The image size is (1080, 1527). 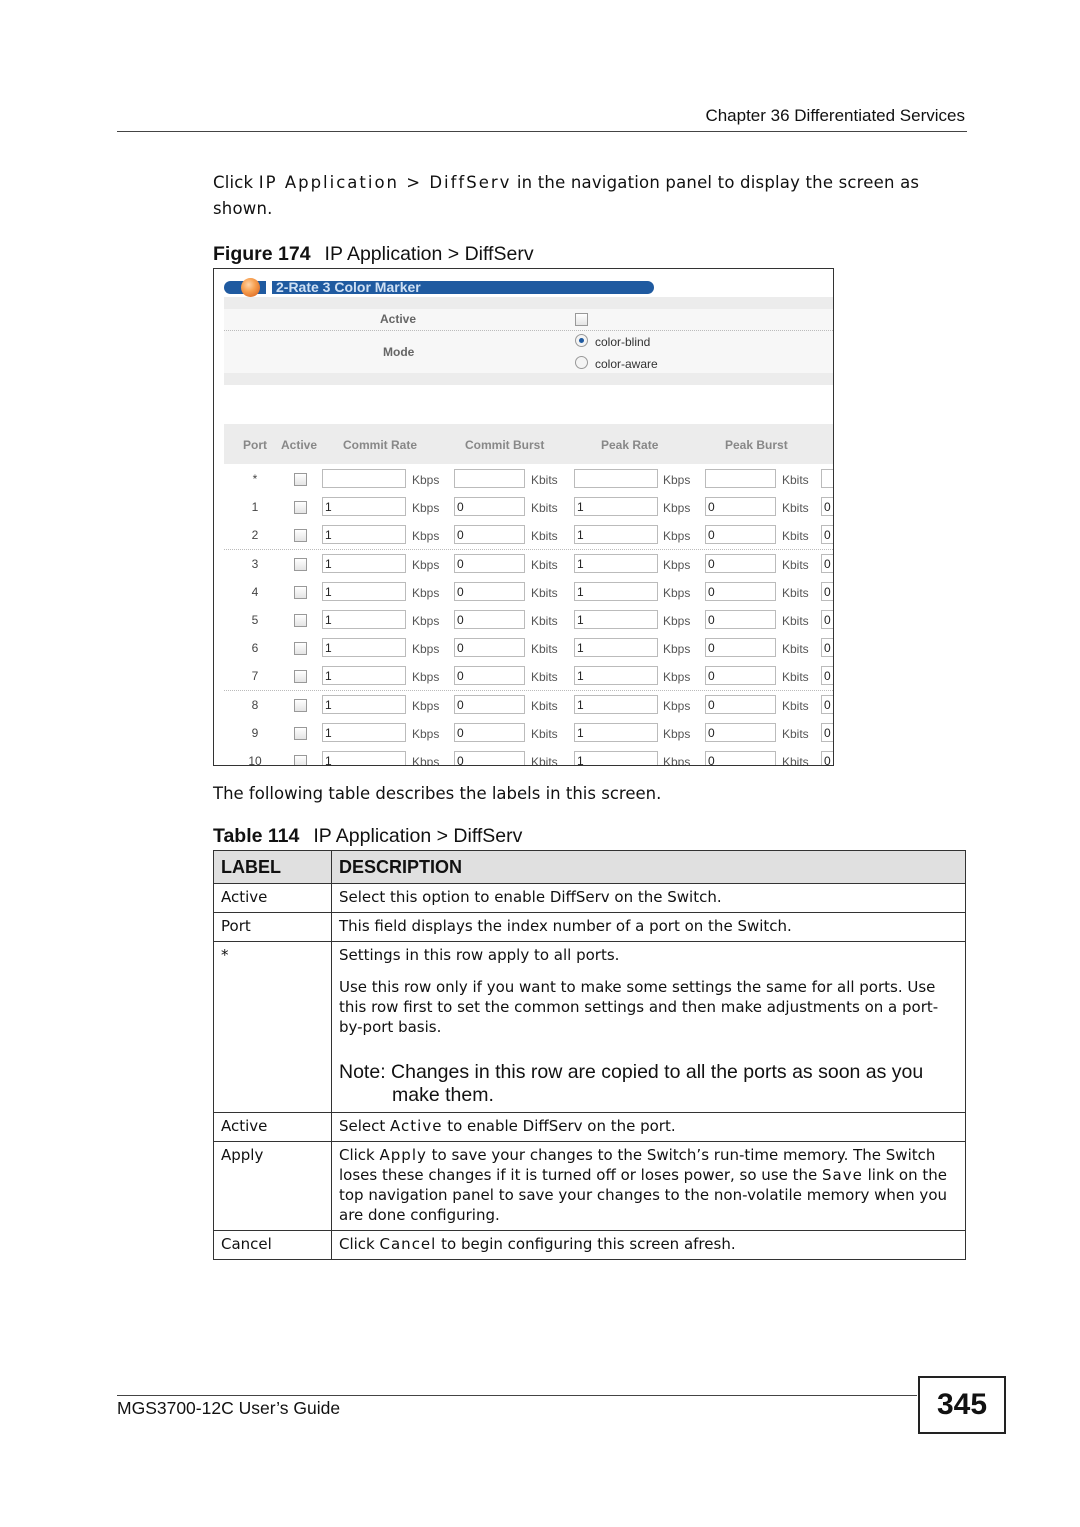 I want to click on port-row: 7 1 Kbps 0 Kbits 1 Kbps 0 Kbits 0, so click(x=528, y=677).